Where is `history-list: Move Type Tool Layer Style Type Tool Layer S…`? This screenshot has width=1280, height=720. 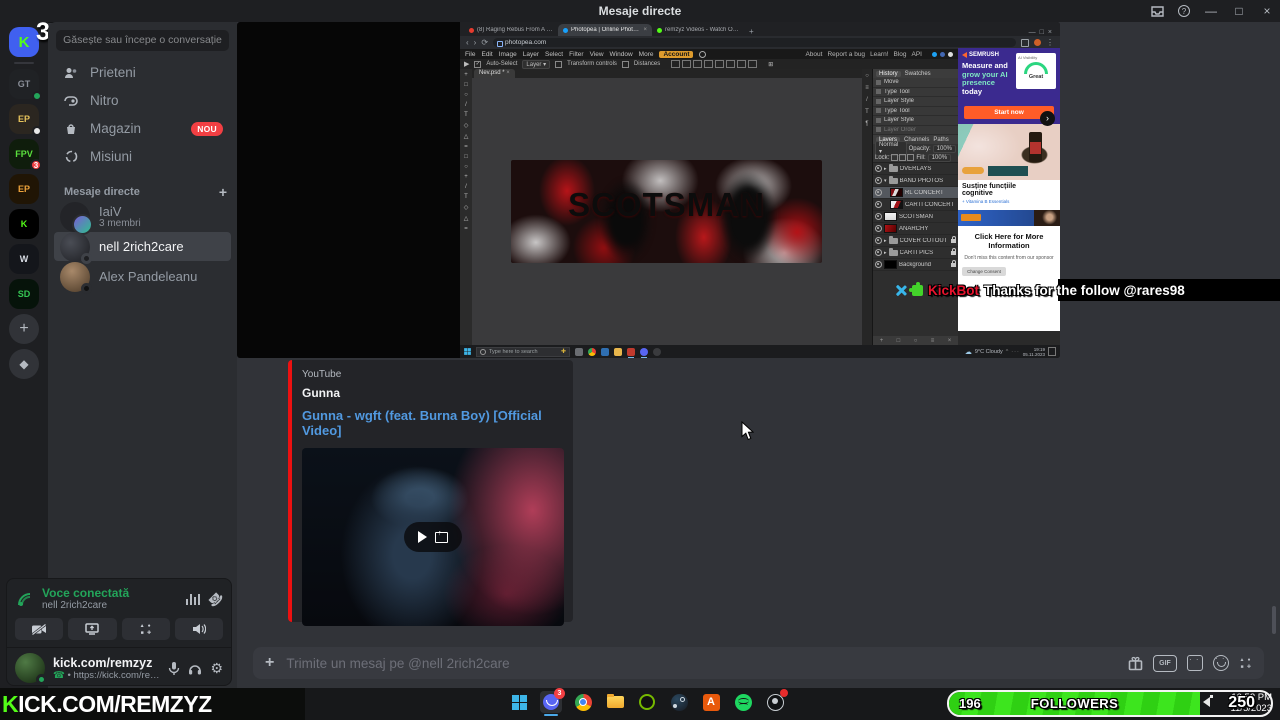 history-list: Move Type Tool Layer Style Type Tool Layer S… is located at coordinates (915, 106).